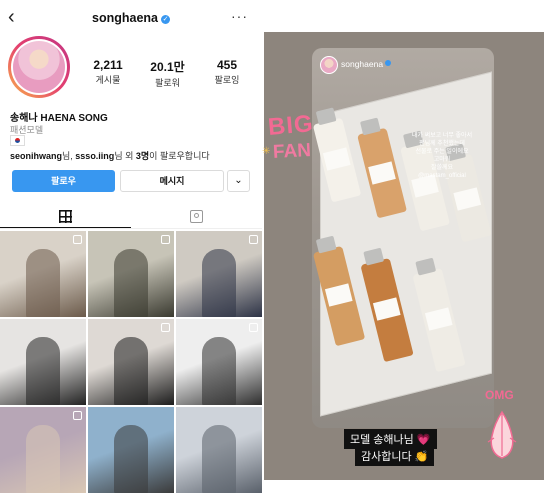 Image resolution: width=544 pixels, height=493 pixels. I want to click on story-caption-2: 감사합니다 👏, so click(395, 456).